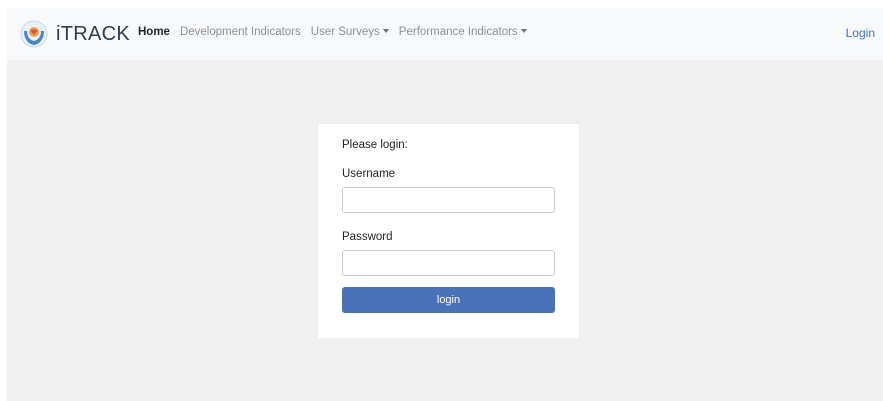  Describe the element at coordinates (448, 263) in the screenshot. I see `password-input` at that location.